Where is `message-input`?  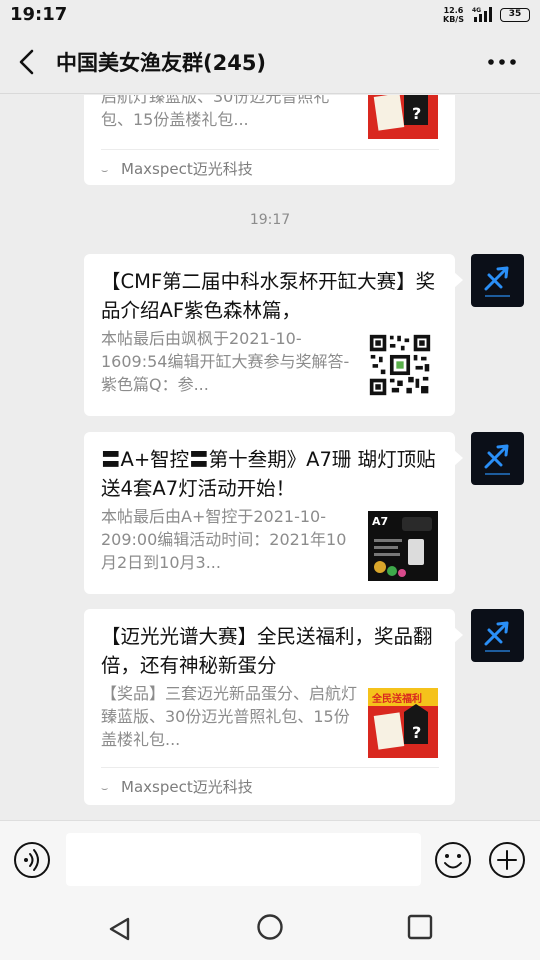 message-input is located at coordinates (243, 859).